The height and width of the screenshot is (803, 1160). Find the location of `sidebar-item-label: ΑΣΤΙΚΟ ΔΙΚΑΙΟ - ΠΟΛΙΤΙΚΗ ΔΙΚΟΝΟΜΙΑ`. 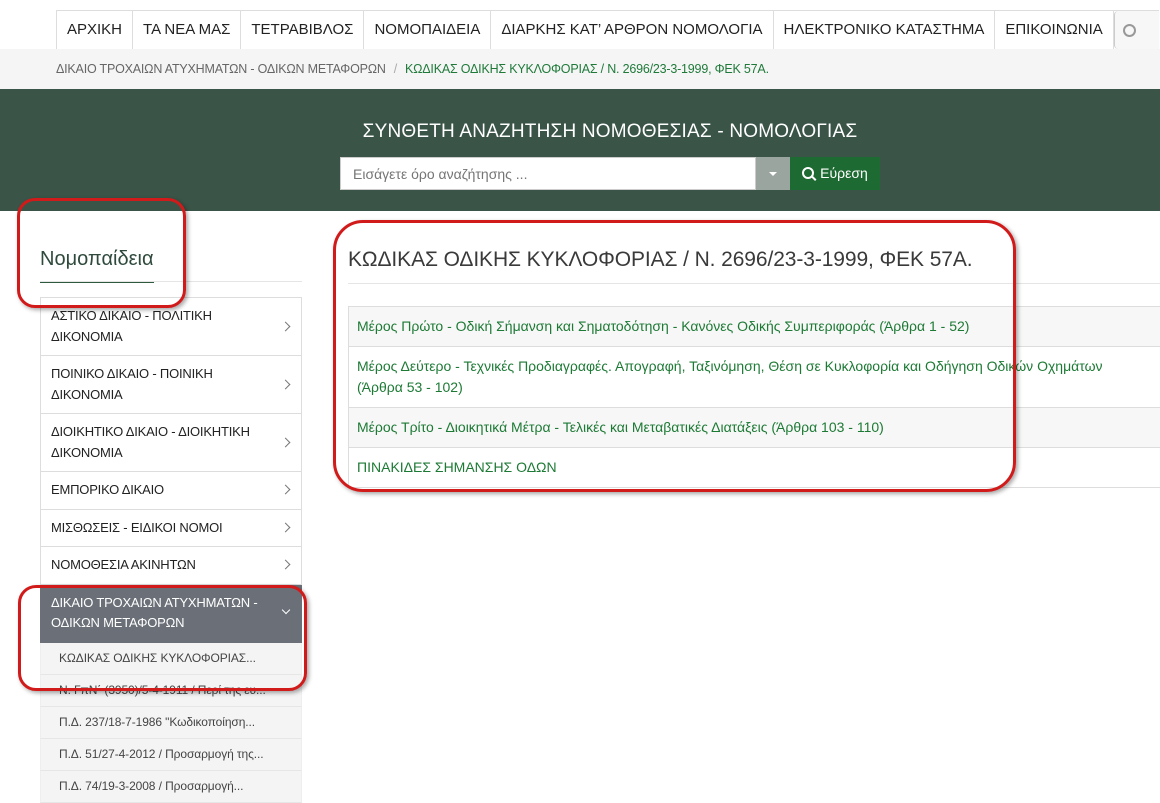

sidebar-item-label: ΑΣΤΙΚΟ ΔΙΚΑΙΟ - ΠΟΛΙΤΙΚΗ ΔΙΚΟΝΟΜΙΑ is located at coordinates (131, 326).